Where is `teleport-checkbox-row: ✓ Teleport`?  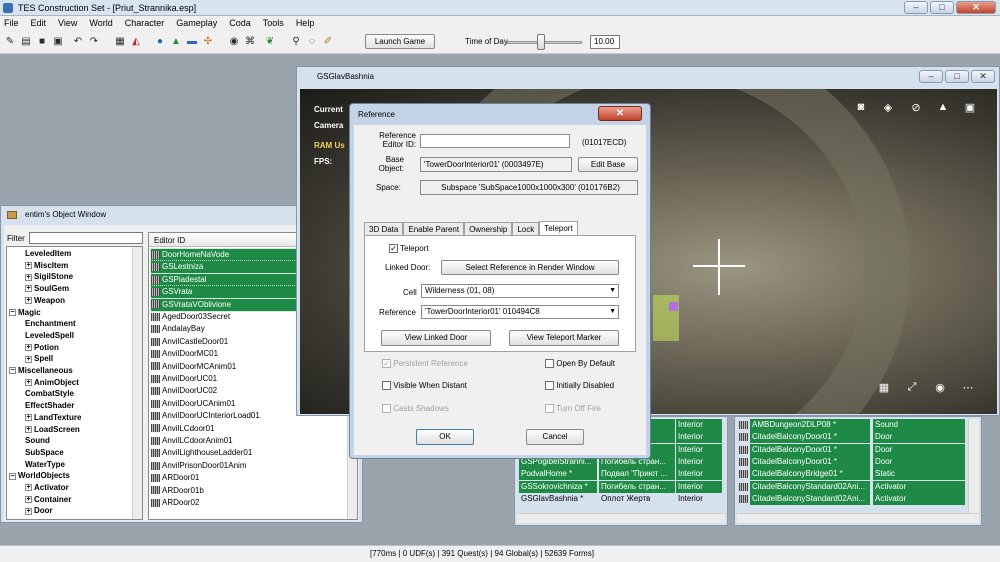 teleport-checkbox-row: ✓ Teleport is located at coordinates (409, 249).